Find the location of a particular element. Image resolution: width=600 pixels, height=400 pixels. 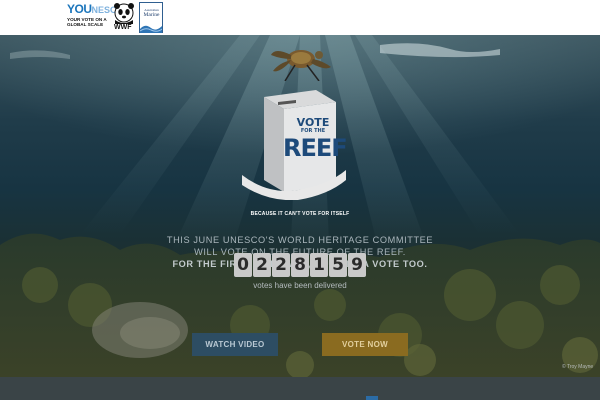

vote-now-button: VOTE NOW is located at coordinates (365, 344).